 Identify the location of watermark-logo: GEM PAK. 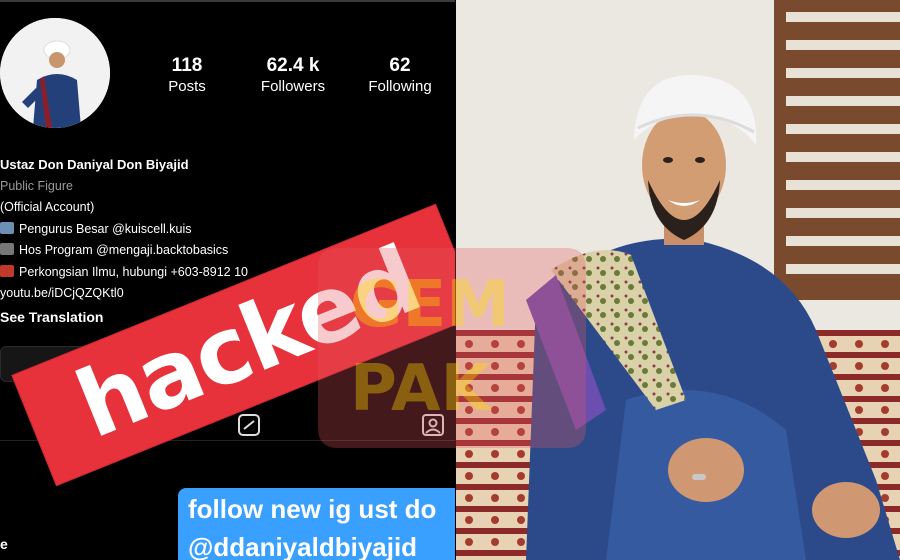
(452, 348).